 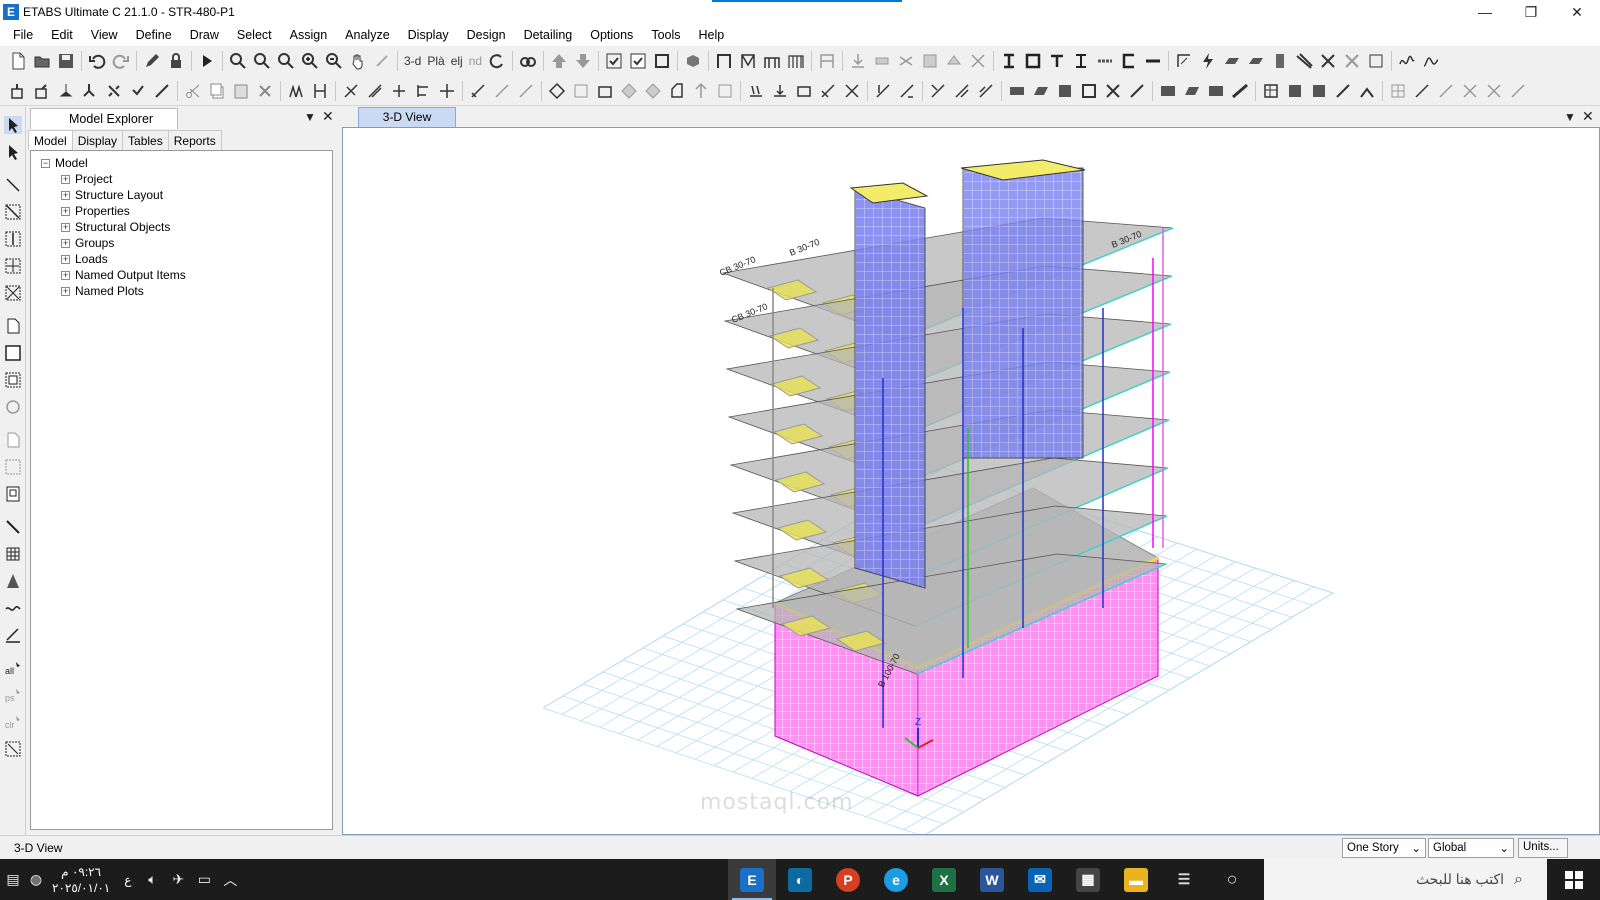 I want to click on menu-analyze: Analyze, so click(x=367, y=35).